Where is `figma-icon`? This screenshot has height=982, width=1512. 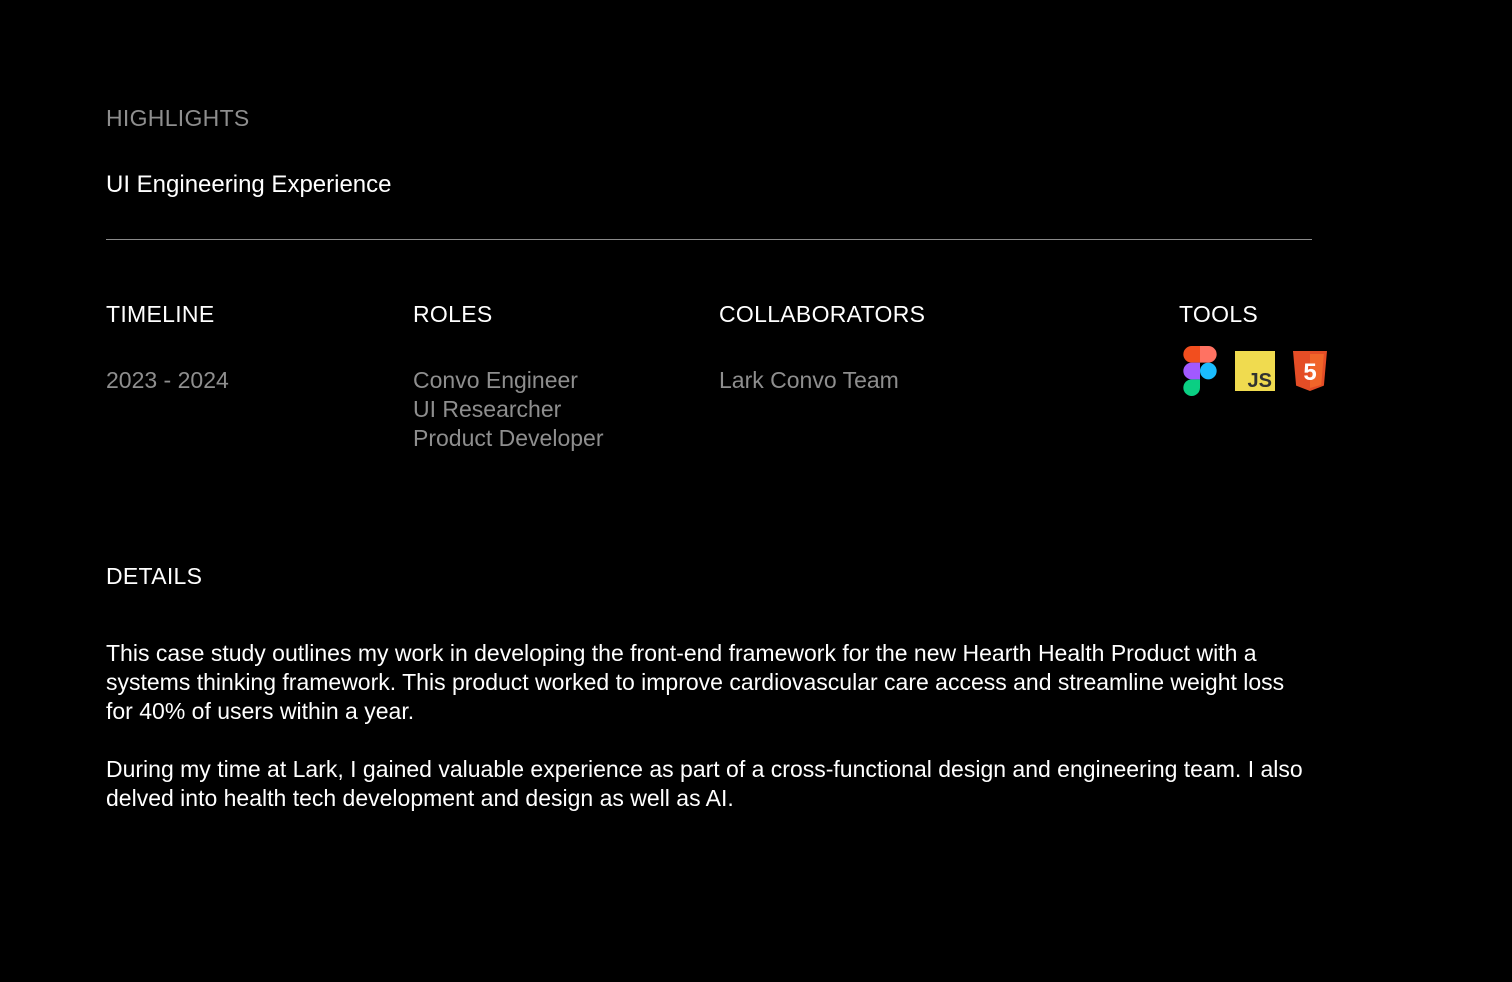
figma-icon is located at coordinates (1200, 371).